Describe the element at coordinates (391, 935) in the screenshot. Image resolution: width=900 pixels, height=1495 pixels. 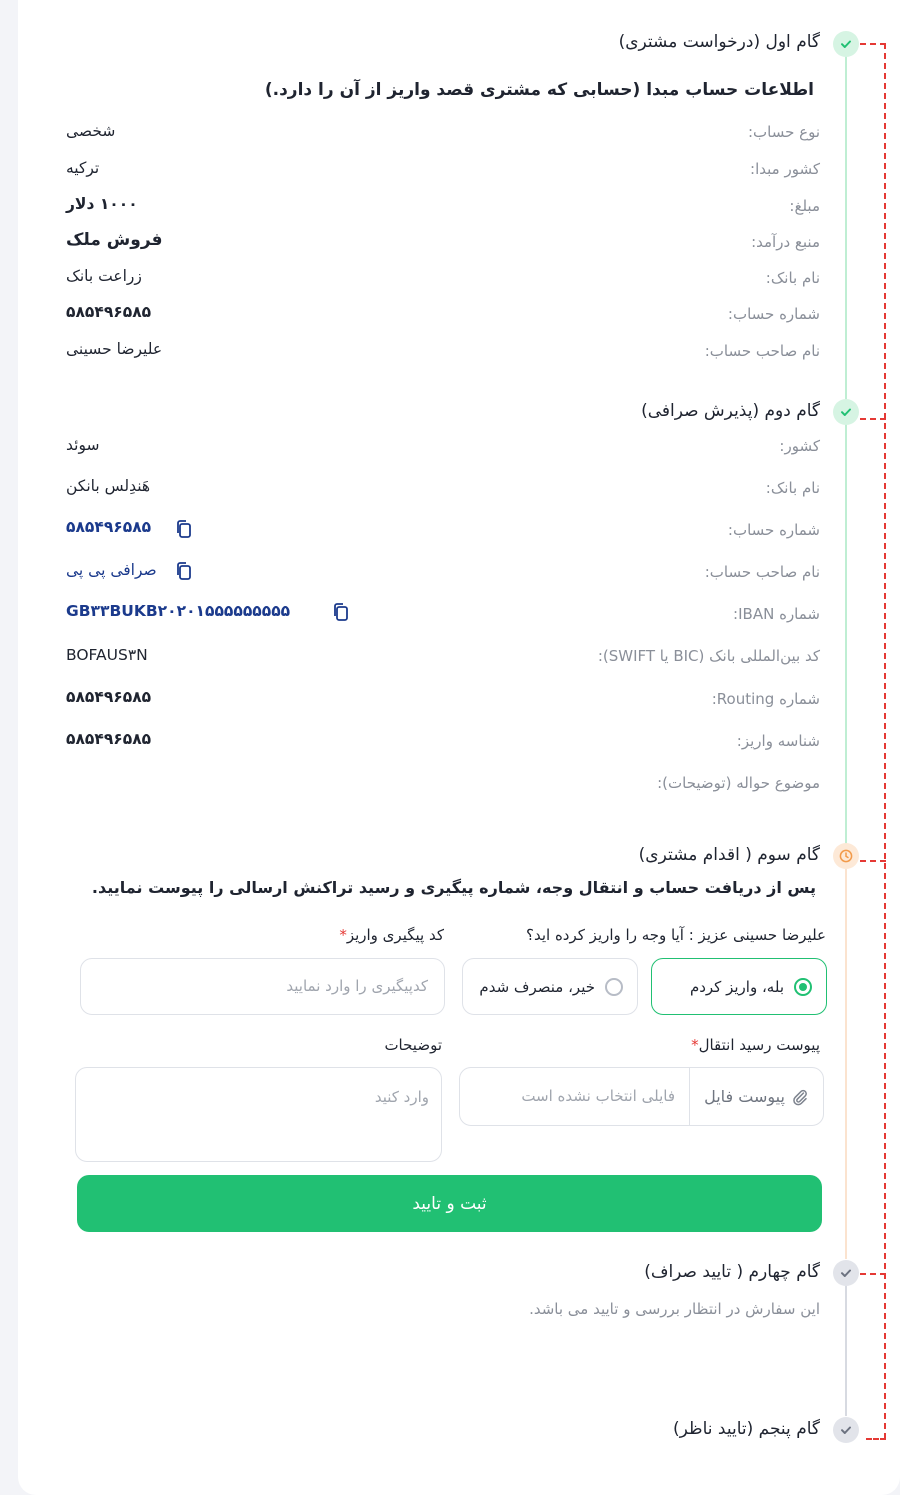
I see `tracking-code-label: کد پیگیری واریز*` at that location.